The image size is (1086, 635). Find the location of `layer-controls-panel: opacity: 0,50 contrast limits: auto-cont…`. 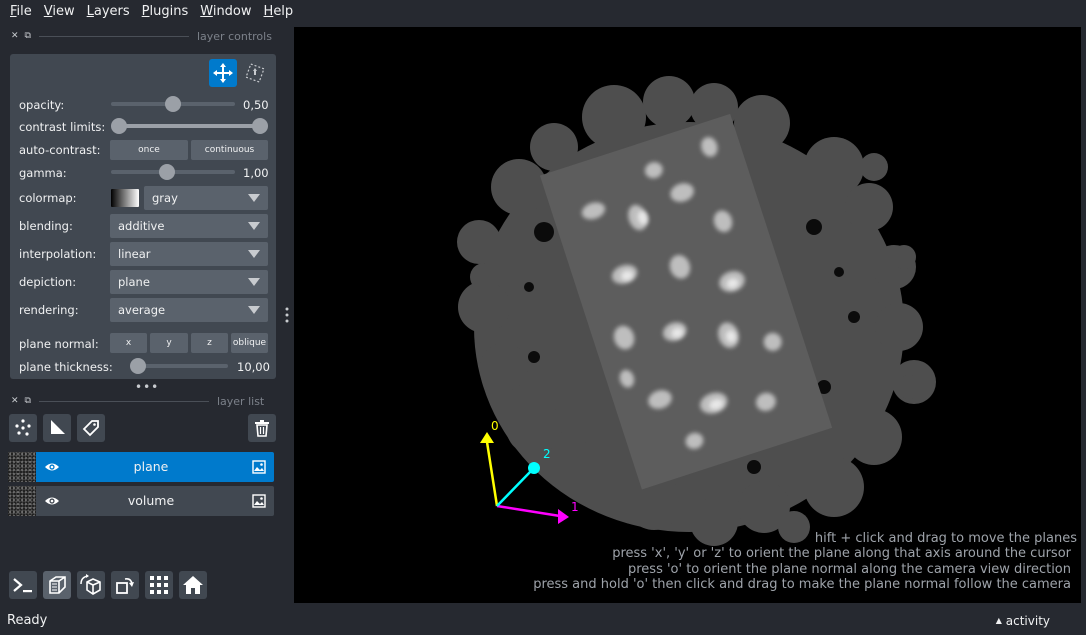

layer-controls-panel: opacity: 0,50 contrast limits: auto-cont… is located at coordinates (143, 216).